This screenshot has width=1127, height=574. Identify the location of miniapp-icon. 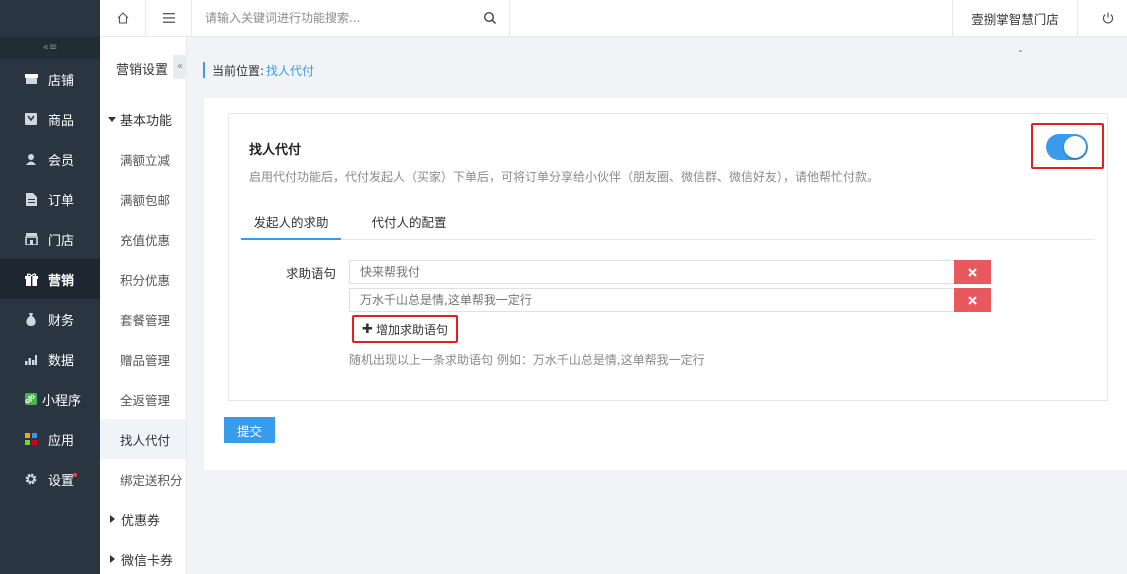
(31, 399).